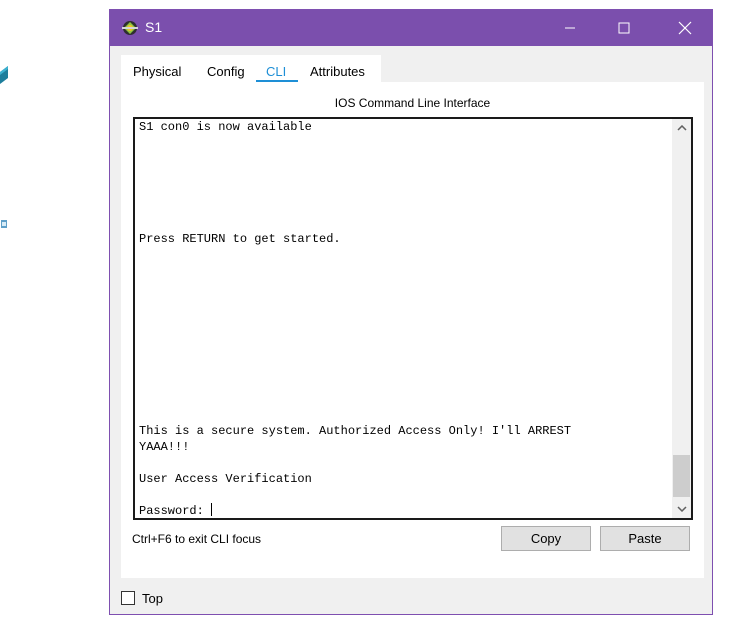 This screenshot has height=631, width=734. I want to click on title-bar: S1, so click(411, 28).